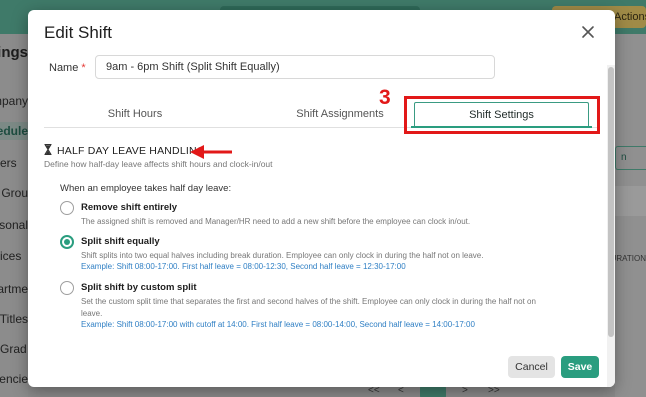 Image resolution: width=646 pixels, height=397 pixels. What do you see at coordinates (580, 367) in the screenshot?
I see `save-button: Save` at bounding box center [580, 367].